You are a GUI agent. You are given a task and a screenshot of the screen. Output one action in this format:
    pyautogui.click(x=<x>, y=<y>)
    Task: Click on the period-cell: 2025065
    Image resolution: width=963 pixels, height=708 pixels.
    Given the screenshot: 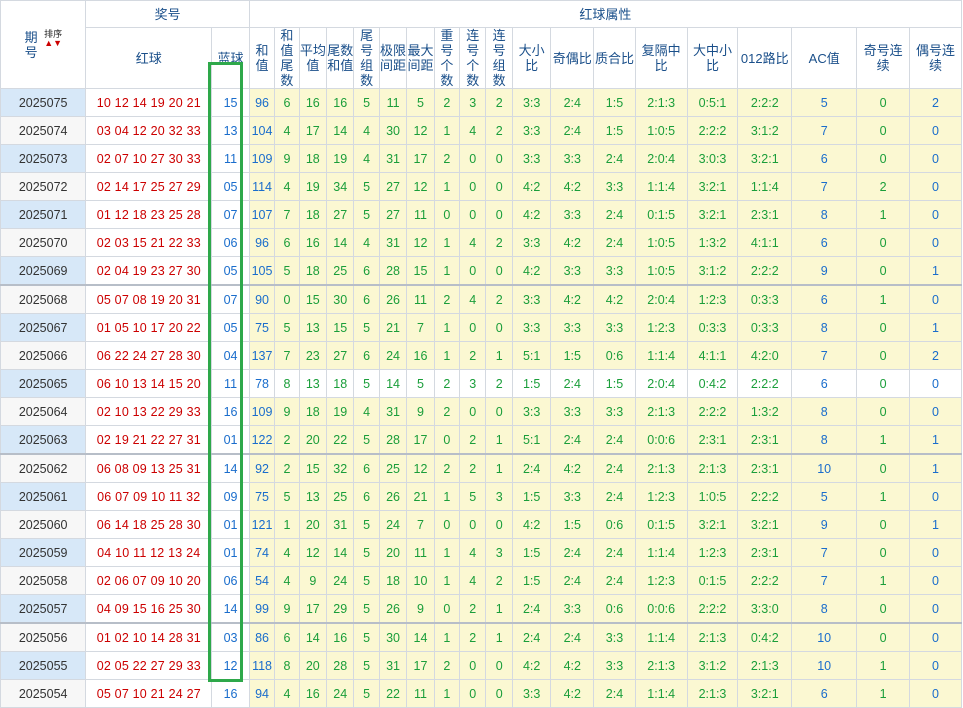 What is the action you would take?
    pyautogui.click(x=43, y=383)
    